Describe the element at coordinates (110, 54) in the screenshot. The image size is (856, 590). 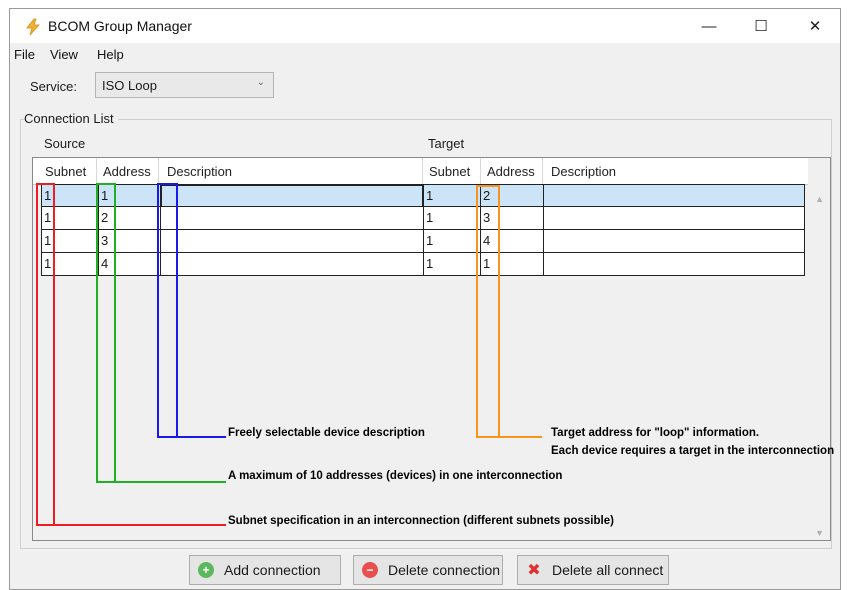
I see `menu-help: Help` at that location.